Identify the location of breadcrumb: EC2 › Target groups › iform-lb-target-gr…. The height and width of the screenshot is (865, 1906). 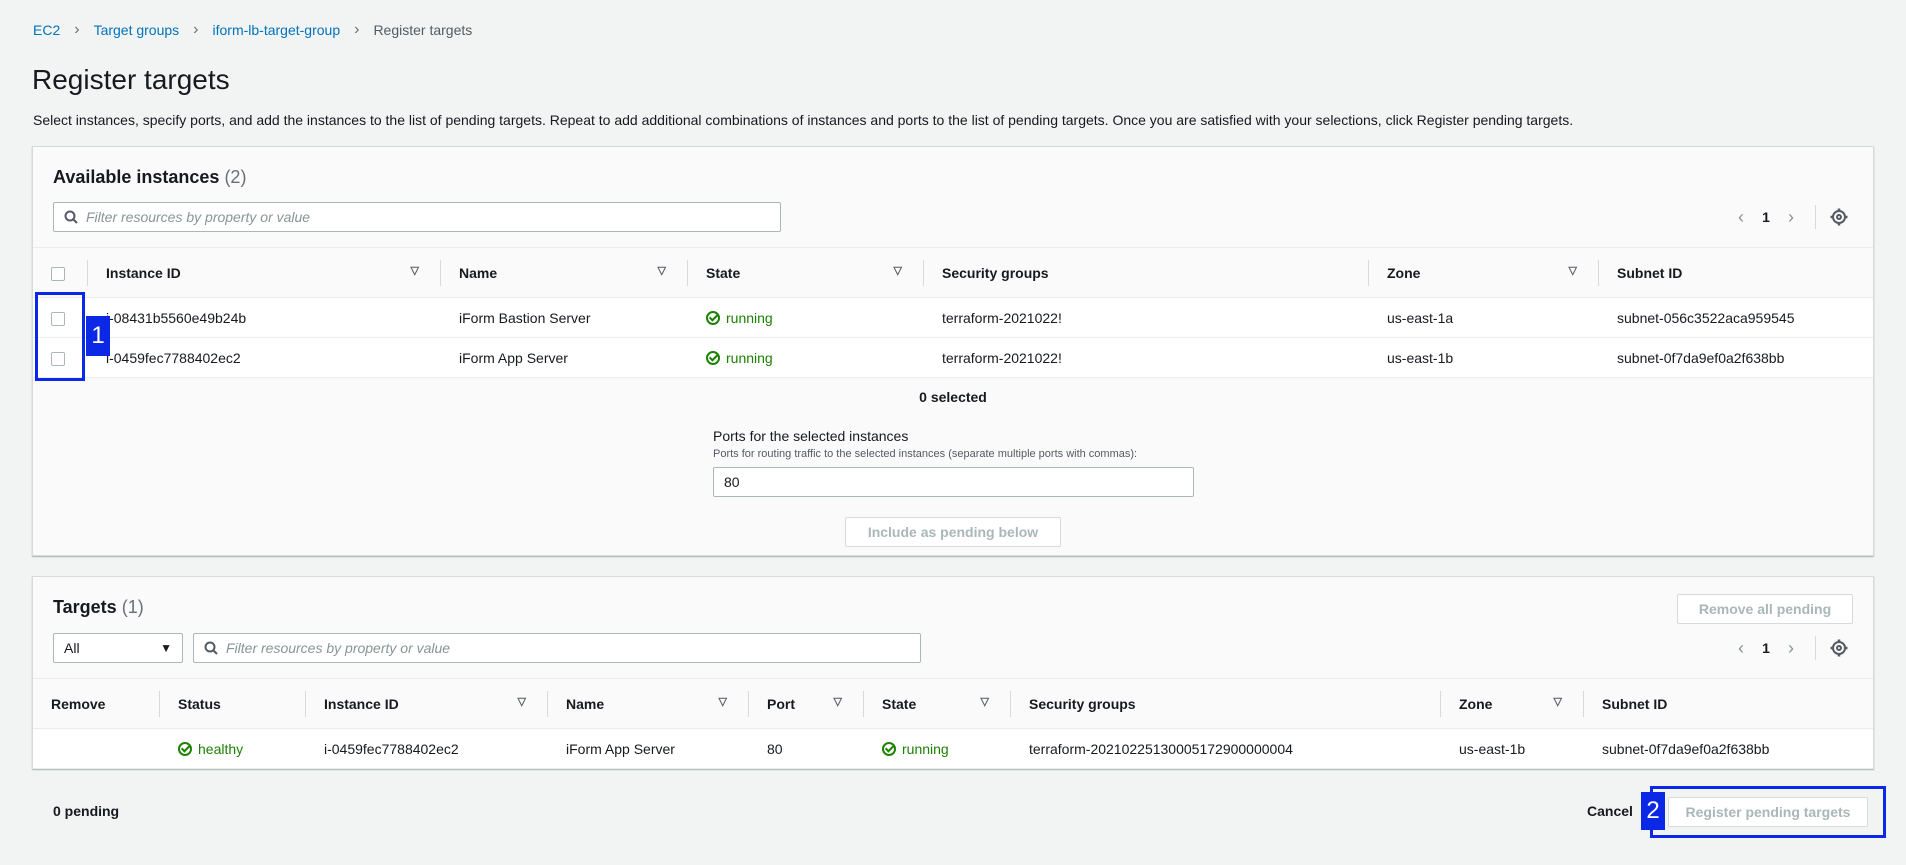
(252, 30).